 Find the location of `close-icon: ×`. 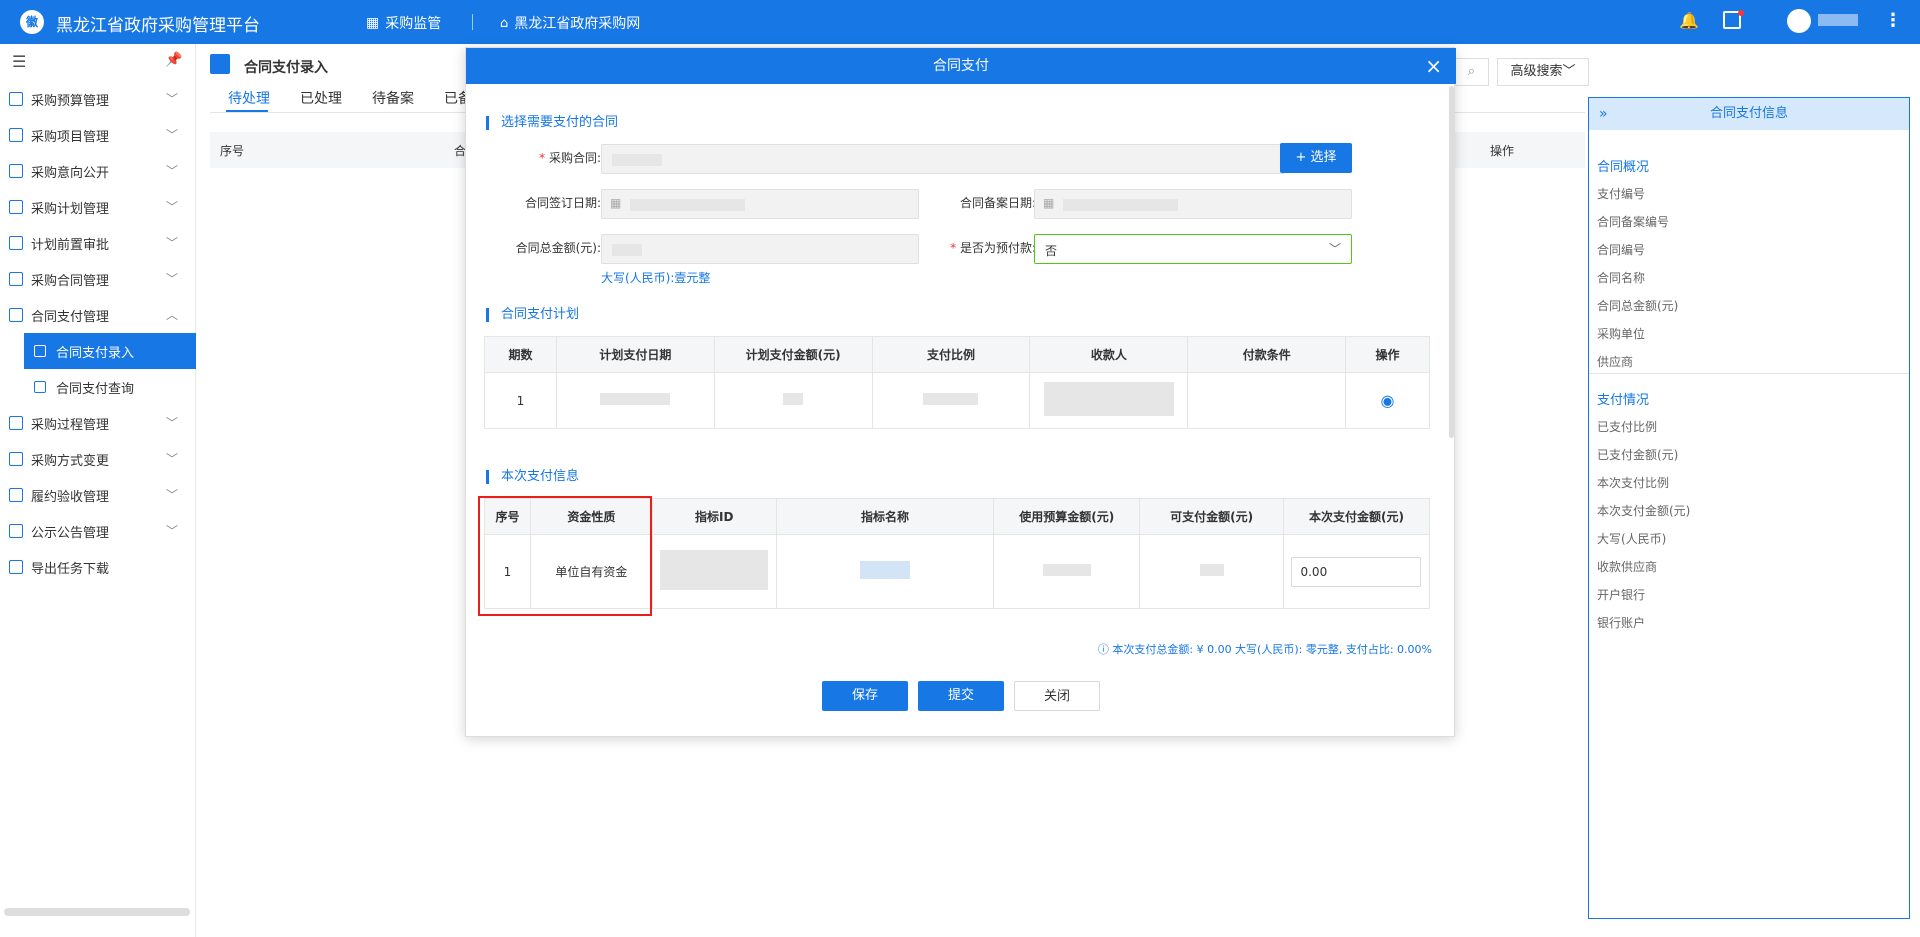

close-icon: × is located at coordinates (1433, 66).